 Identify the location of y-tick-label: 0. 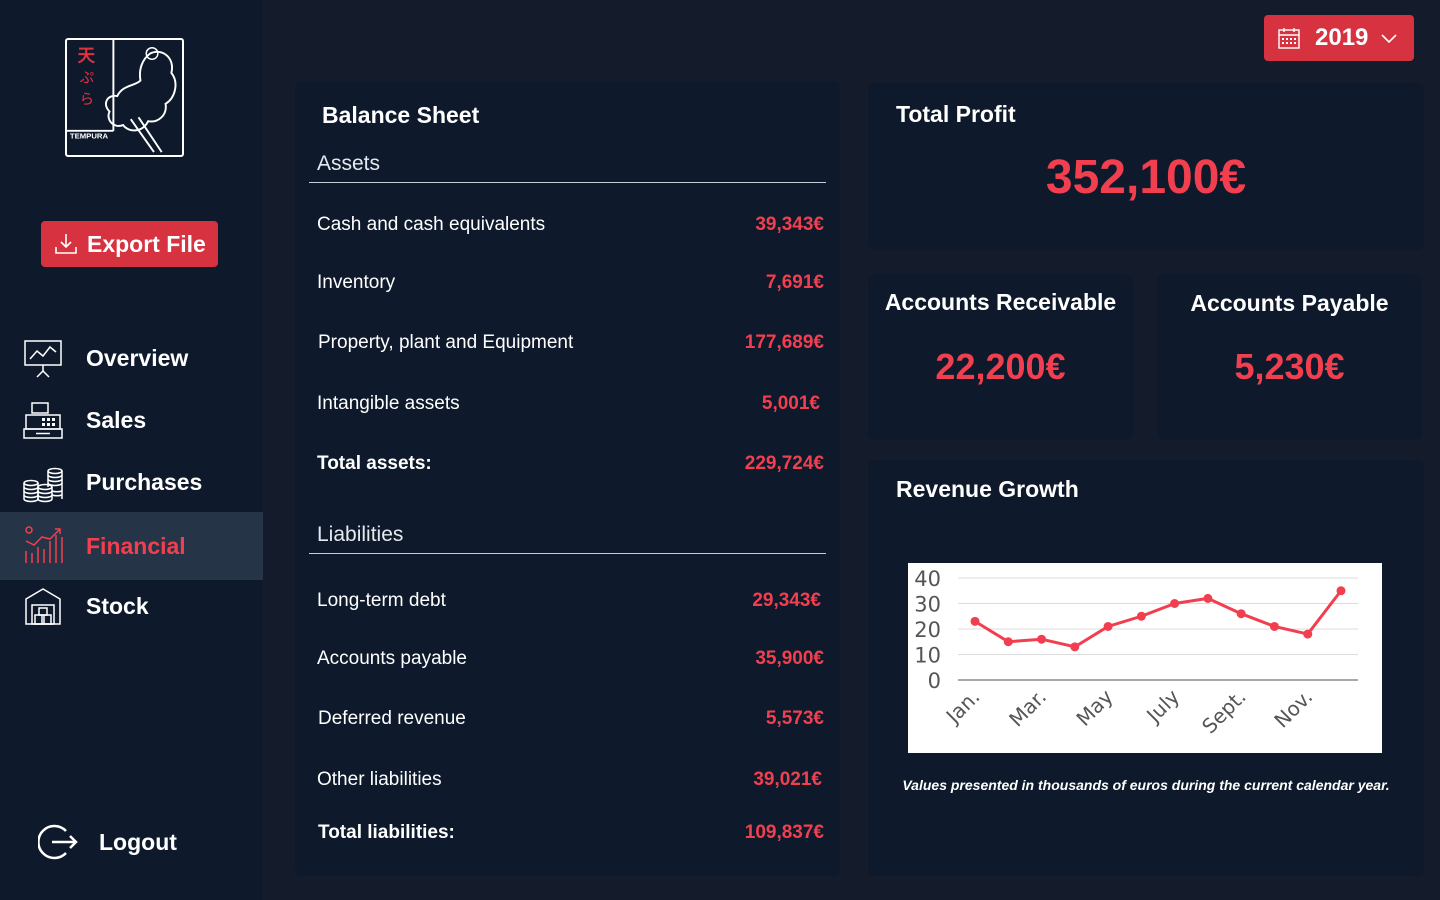
(934, 681).